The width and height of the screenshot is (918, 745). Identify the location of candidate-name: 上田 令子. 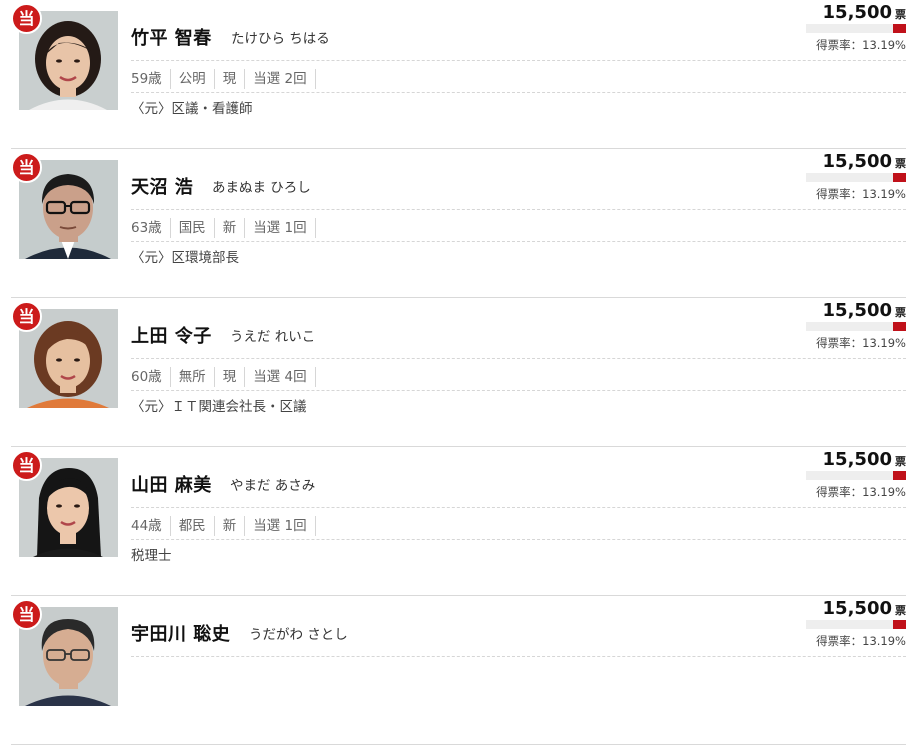
(171, 335).